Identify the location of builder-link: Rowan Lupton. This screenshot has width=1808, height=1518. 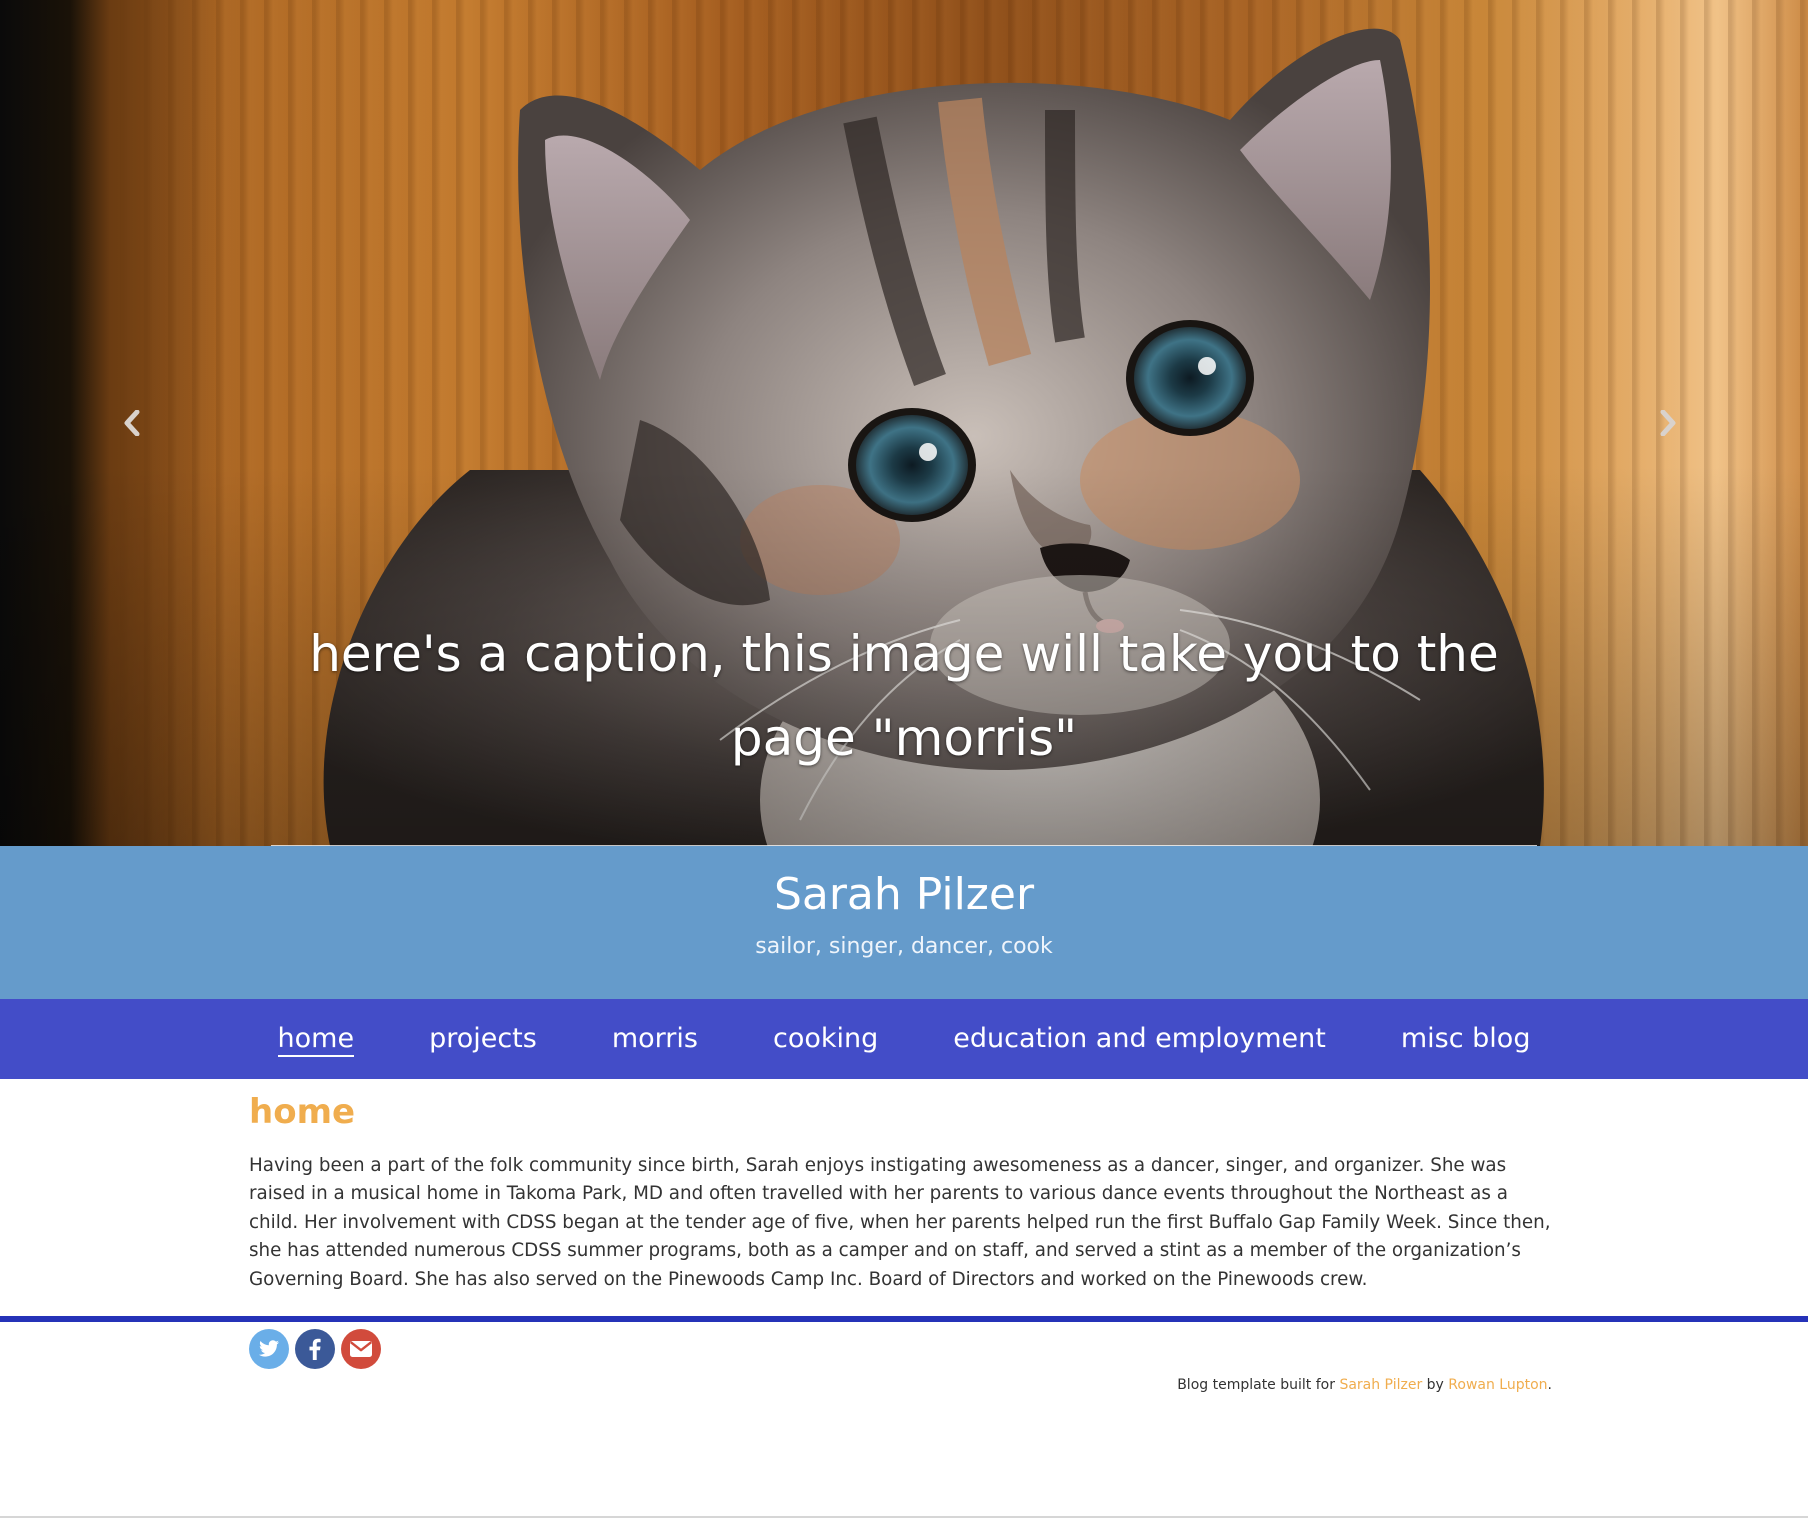
(1497, 1385).